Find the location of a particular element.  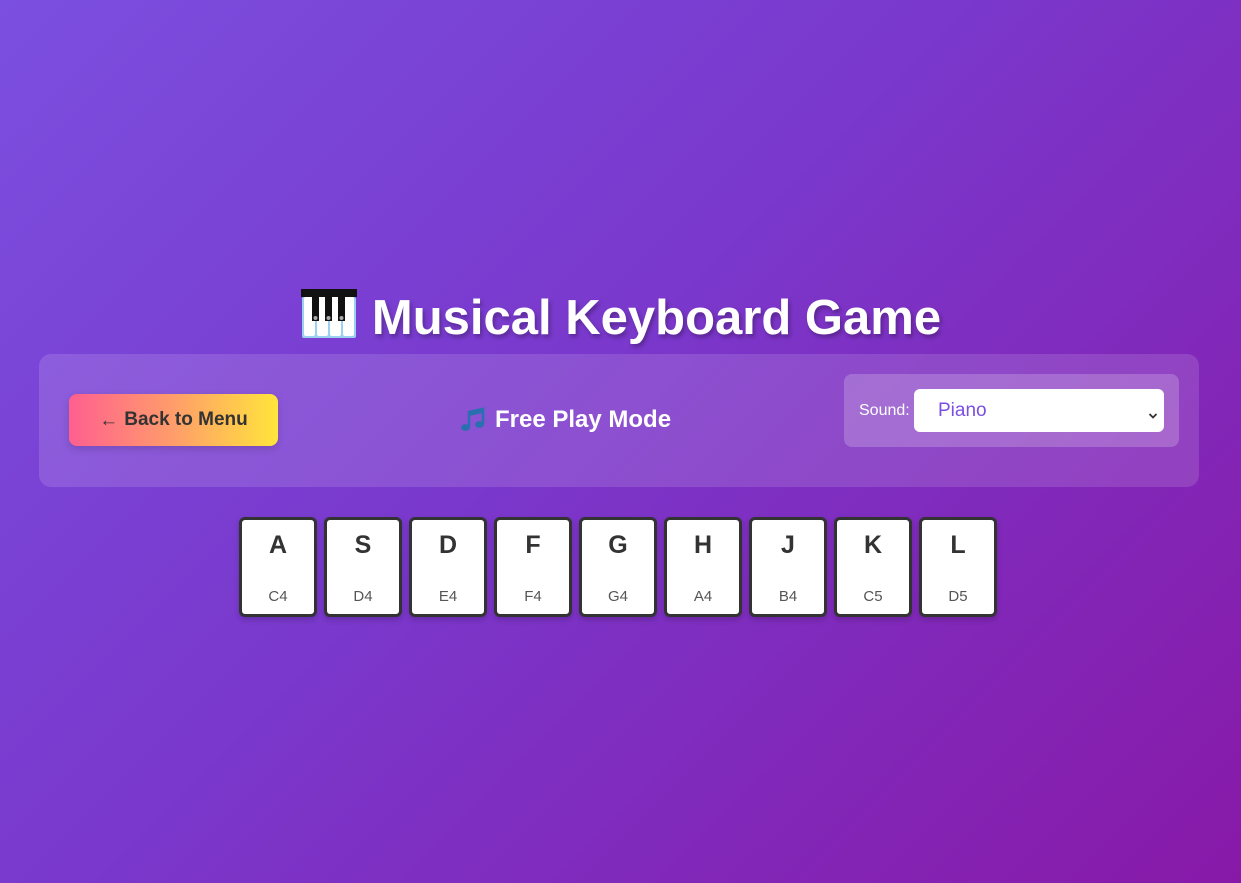

key-note: C5 is located at coordinates (873, 596).